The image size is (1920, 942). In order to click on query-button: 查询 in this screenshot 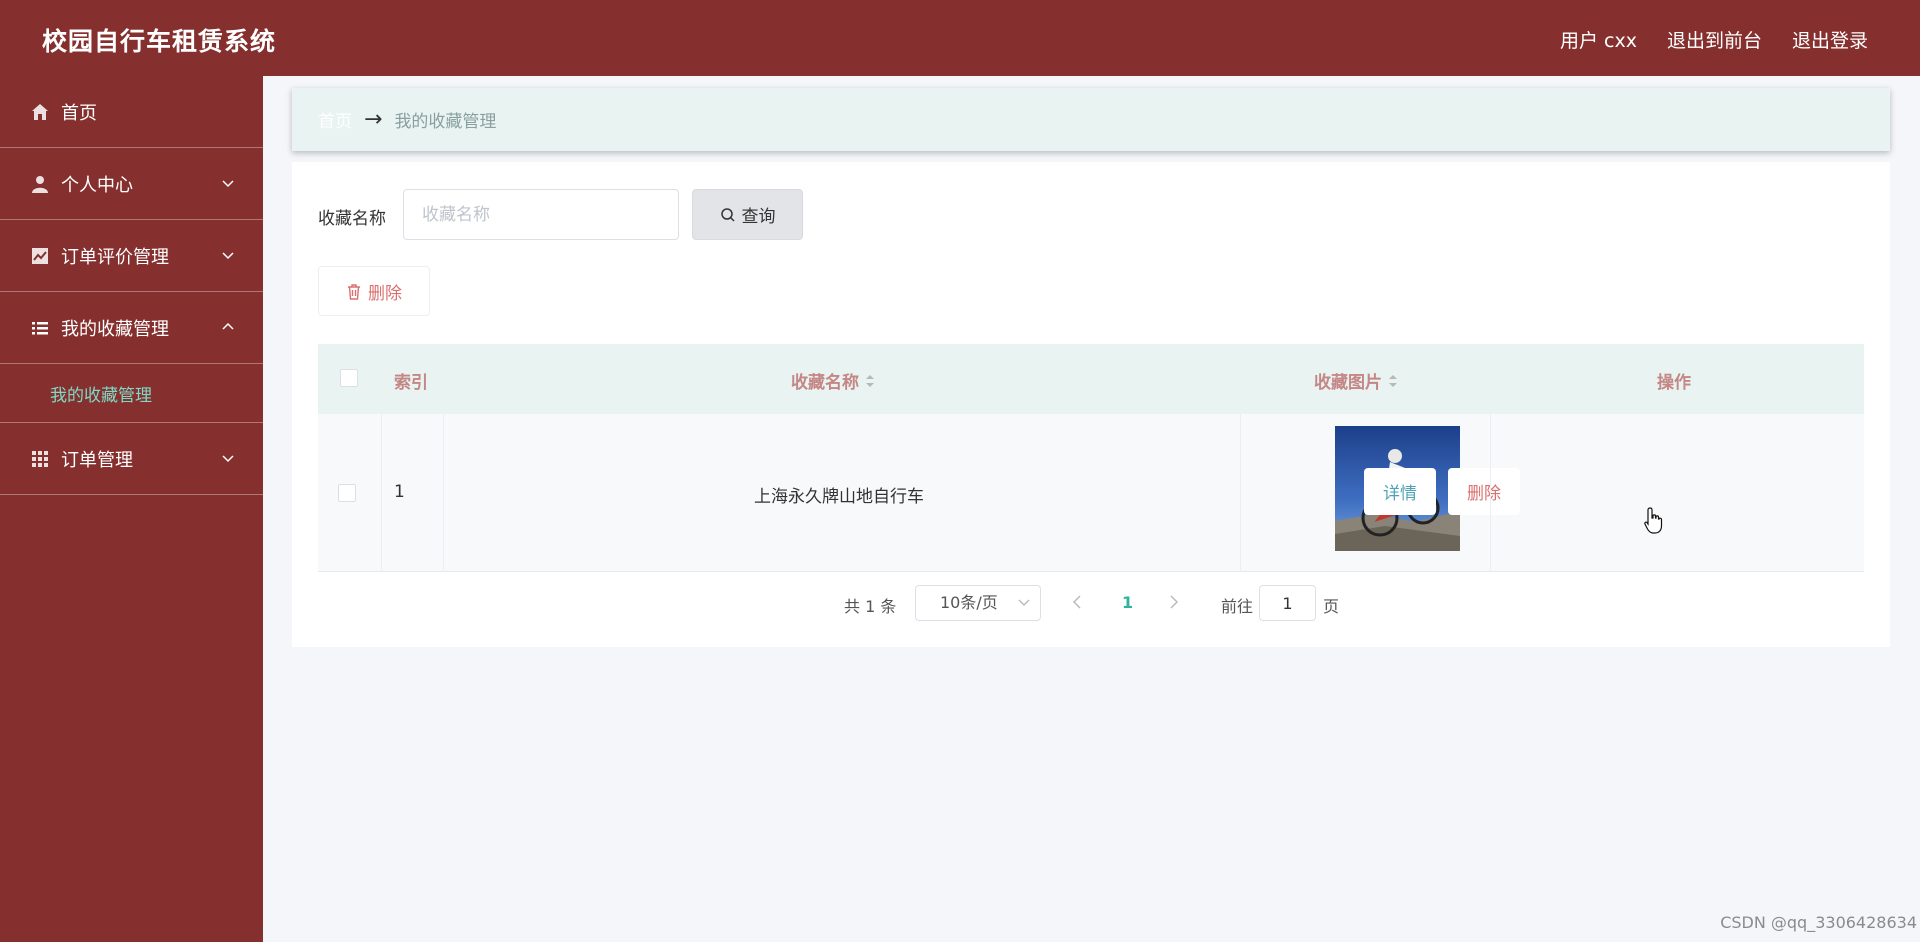, I will do `click(747, 214)`.